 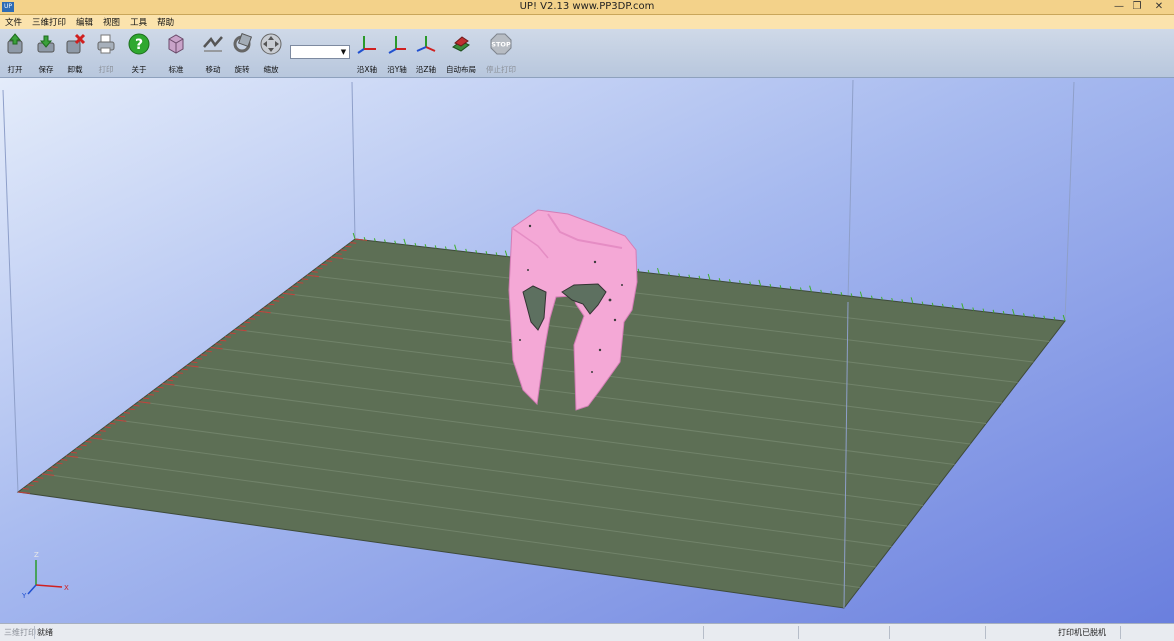 What do you see at coordinates (46, 54) in the screenshot?
I see `save-button: 保存` at bounding box center [46, 54].